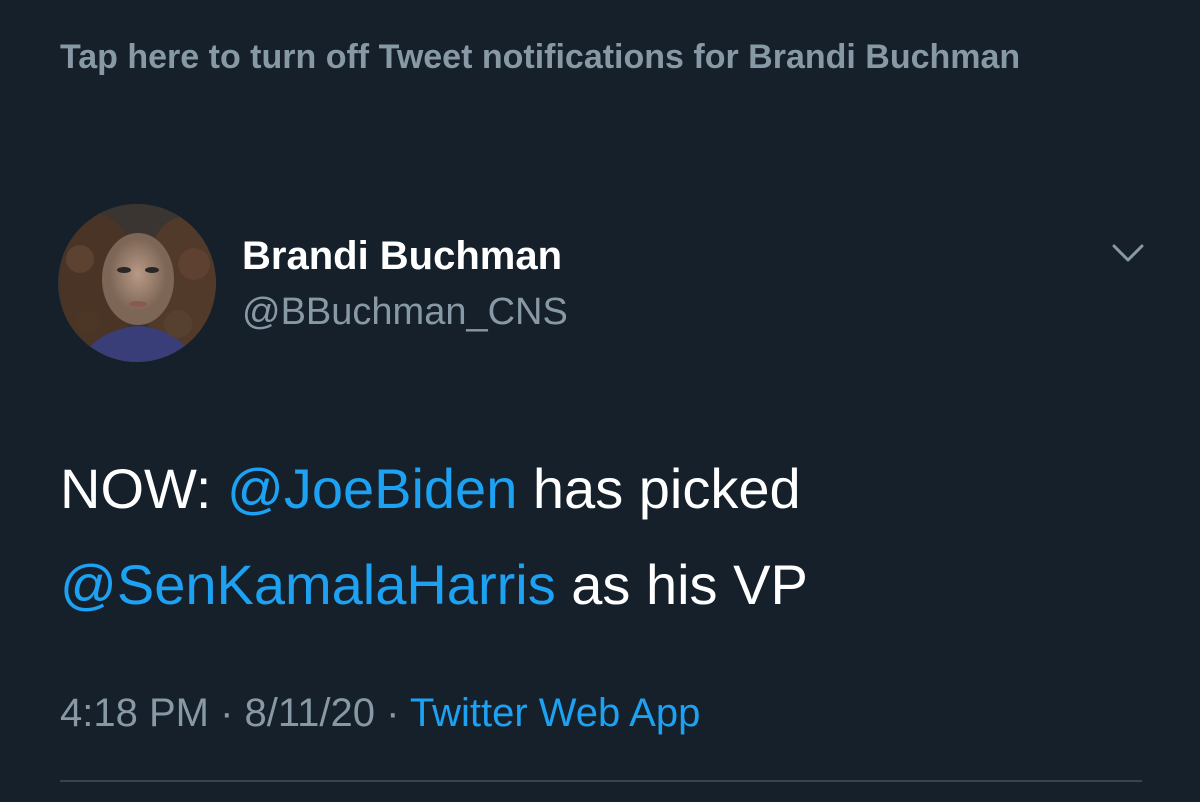 Image resolution: width=1200 pixels, height=802 pixels. I want to click on chevron-down-icon, so click(1128, 254).